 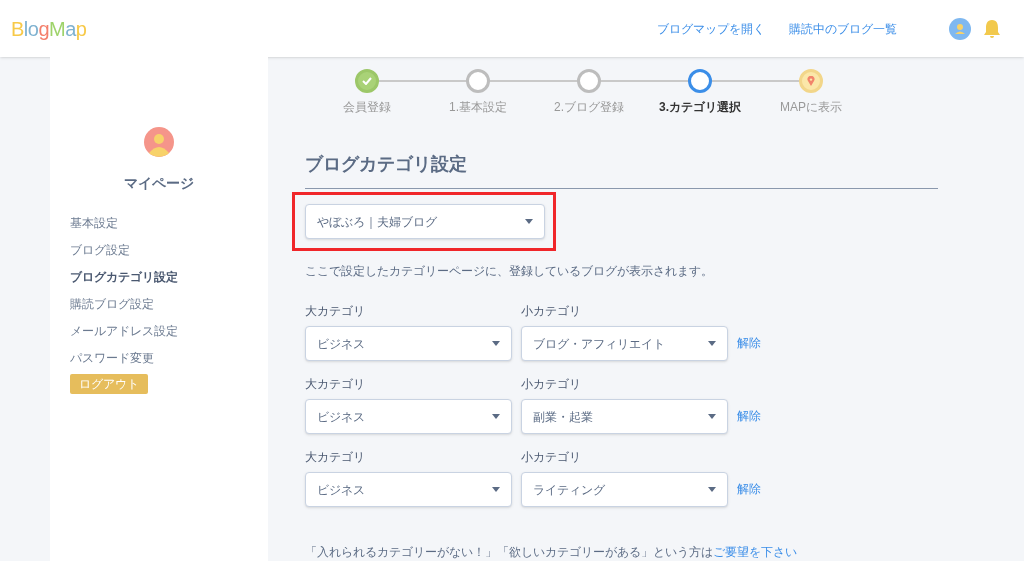 I want to click on bell-icon, so click(x=992, y=28).